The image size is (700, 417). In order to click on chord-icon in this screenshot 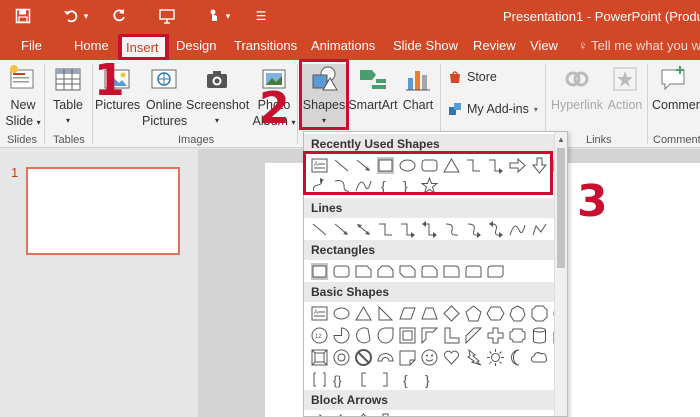, I will do `click(363, 335)`.